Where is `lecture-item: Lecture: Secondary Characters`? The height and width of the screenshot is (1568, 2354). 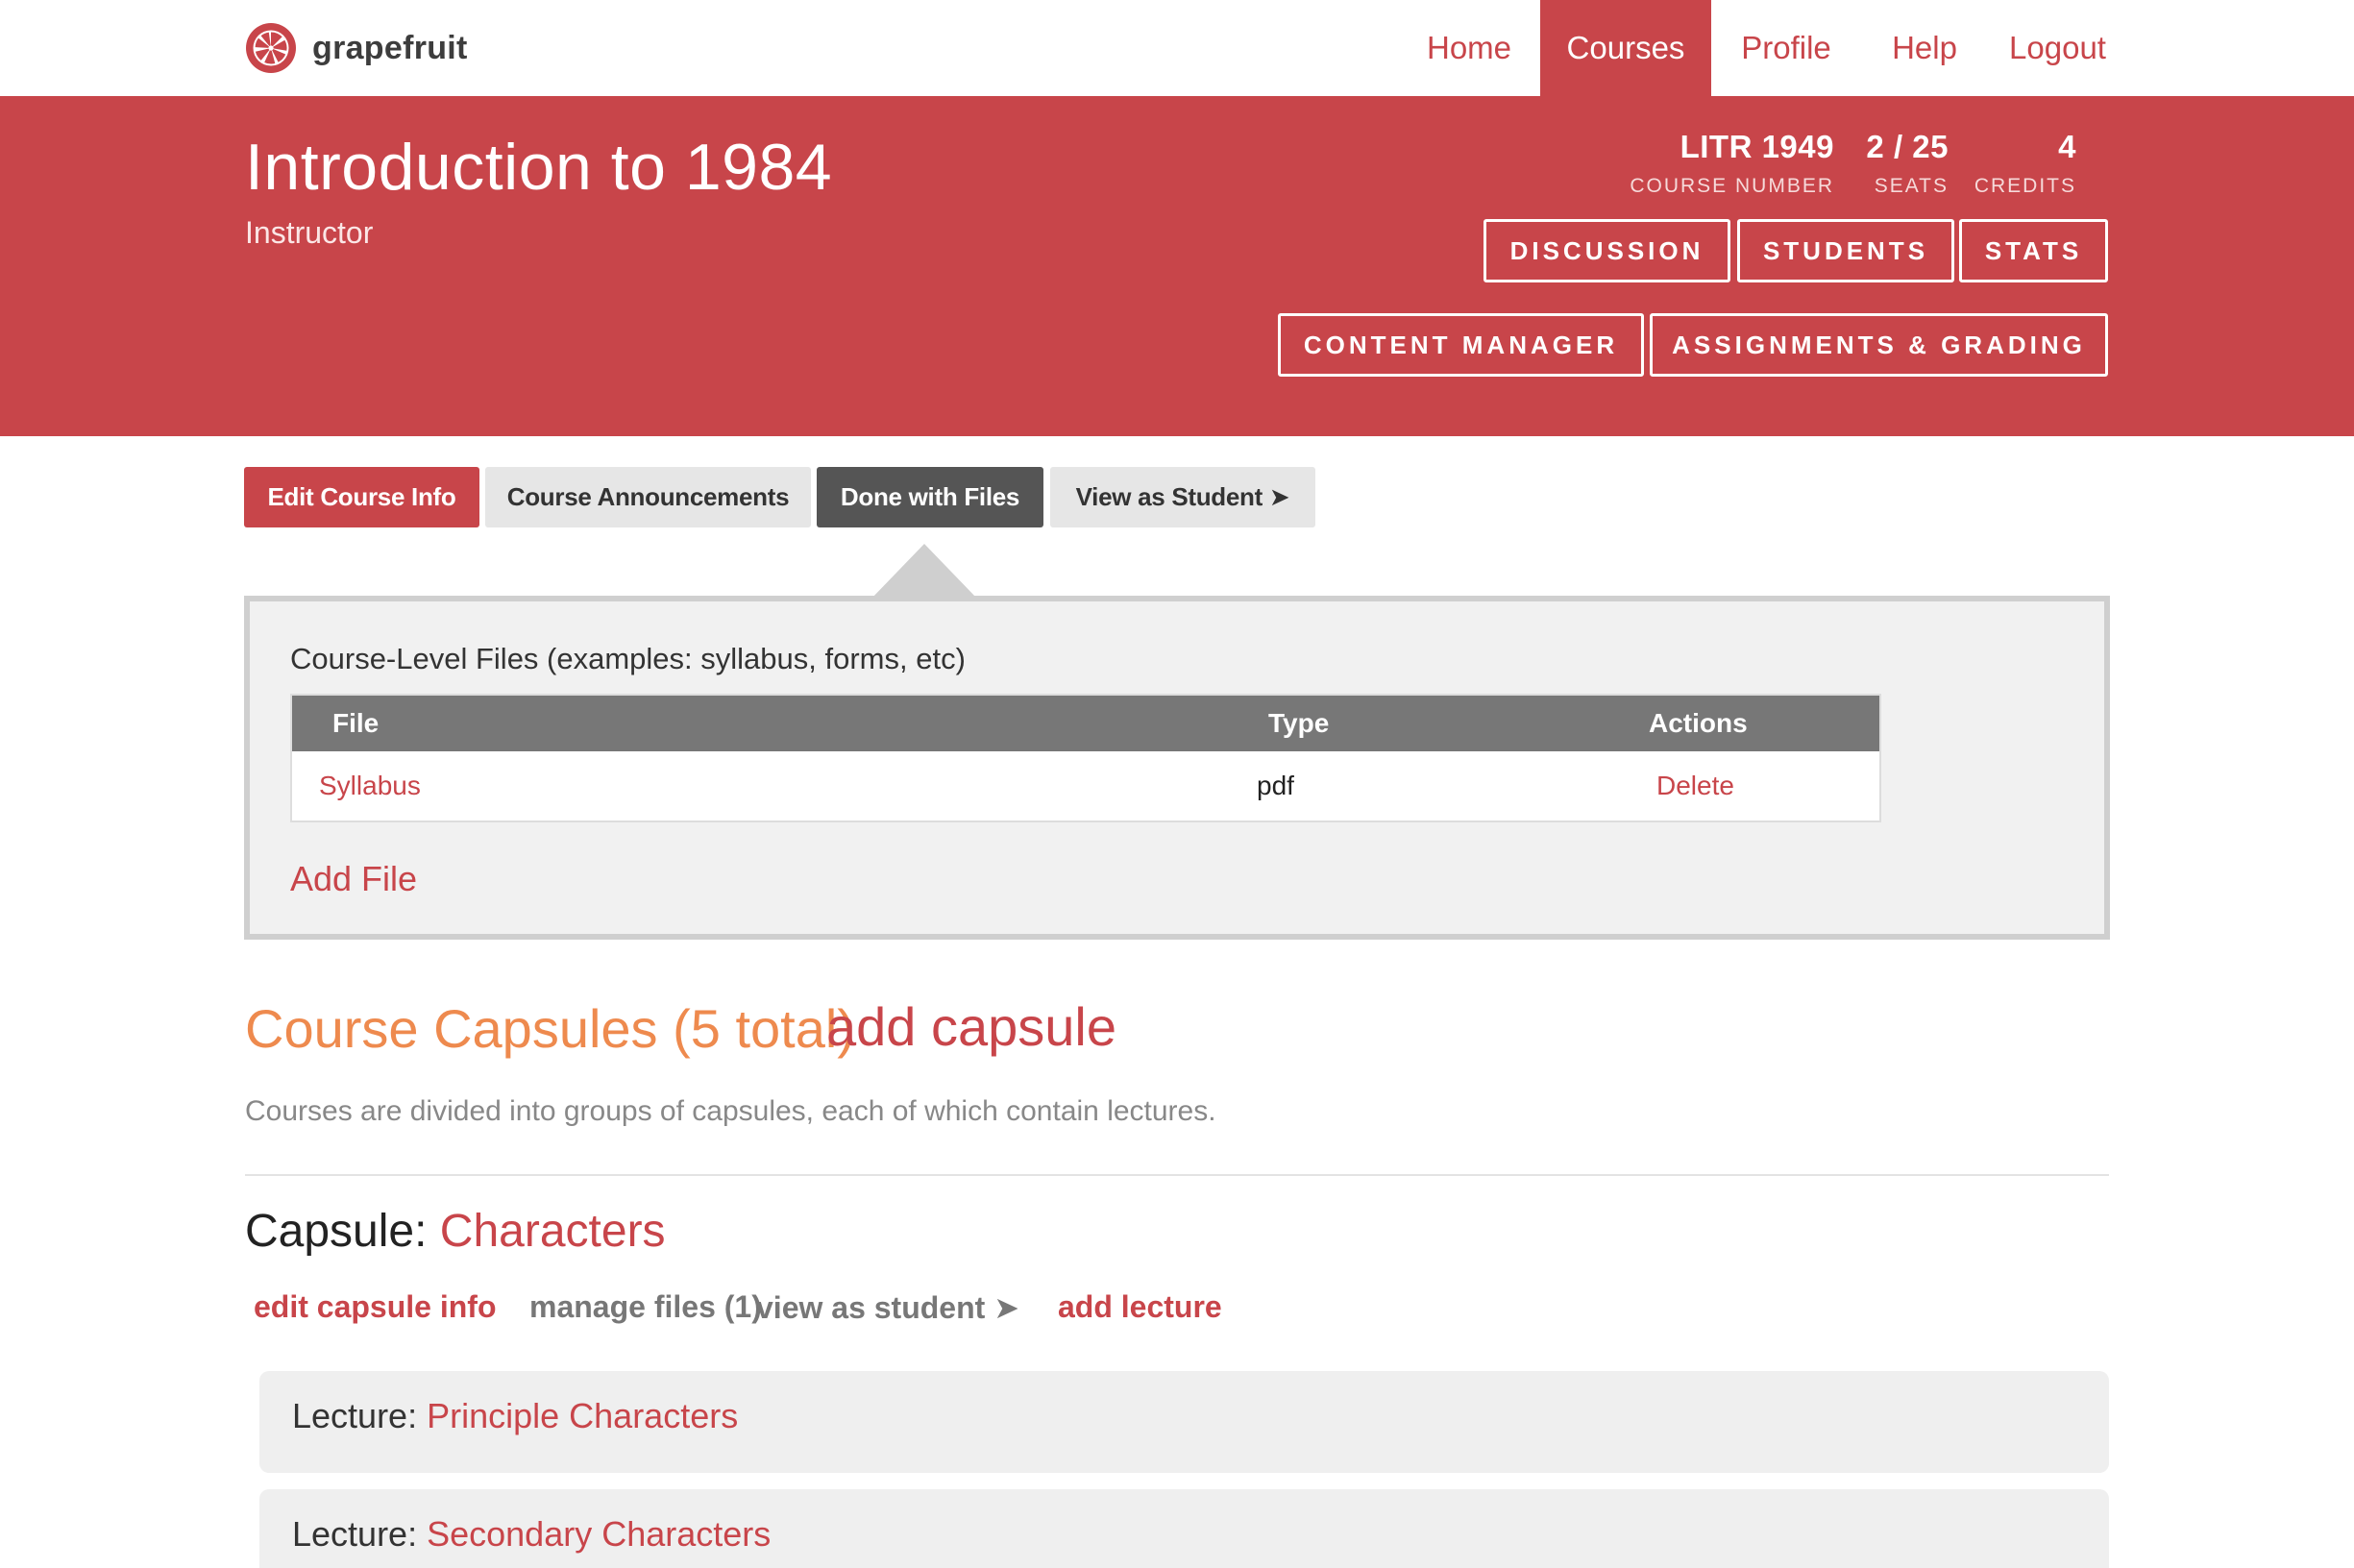
lecture-item: Lecture: Secondary Characters is located at coordinates (1184, 1529).